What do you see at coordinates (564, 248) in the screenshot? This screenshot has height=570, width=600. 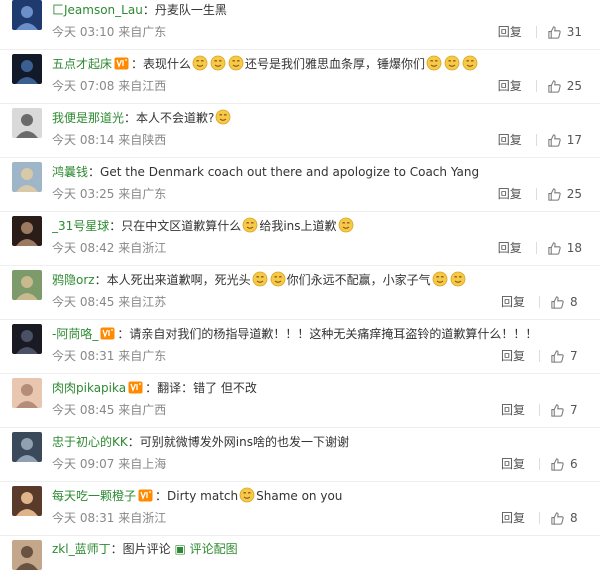 I see `like-button: 18` at bounding box center [564, 248].